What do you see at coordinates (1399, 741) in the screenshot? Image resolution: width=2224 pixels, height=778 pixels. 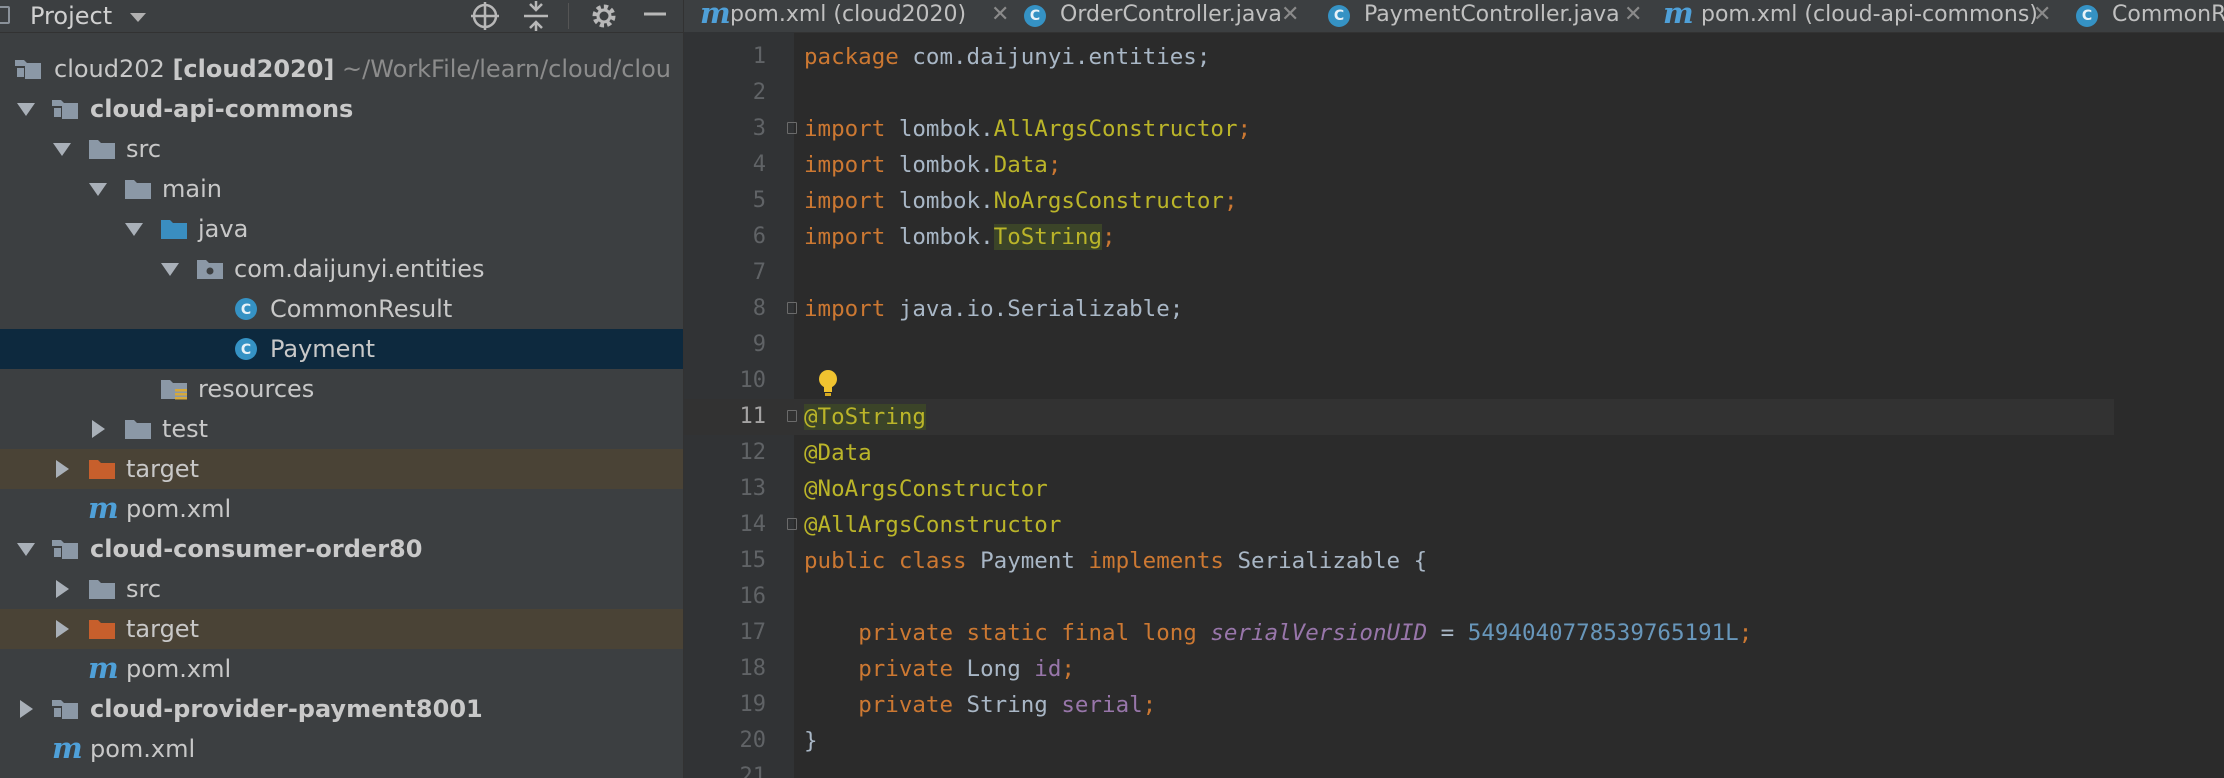 I see `code-line: 20 }` at bounding box center [1399, 741].